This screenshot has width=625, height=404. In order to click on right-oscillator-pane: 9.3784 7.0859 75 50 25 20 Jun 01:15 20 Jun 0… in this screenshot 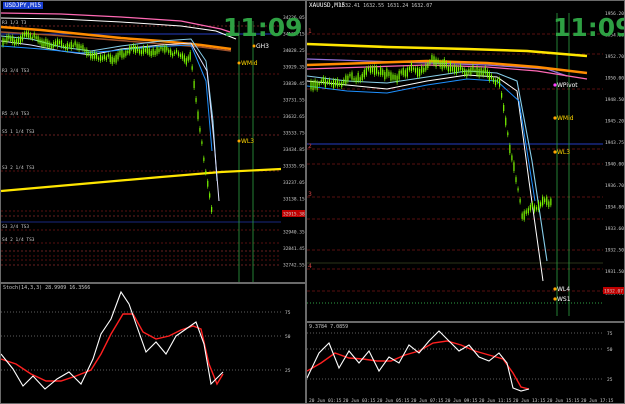, I will do `click(465, 363)`.